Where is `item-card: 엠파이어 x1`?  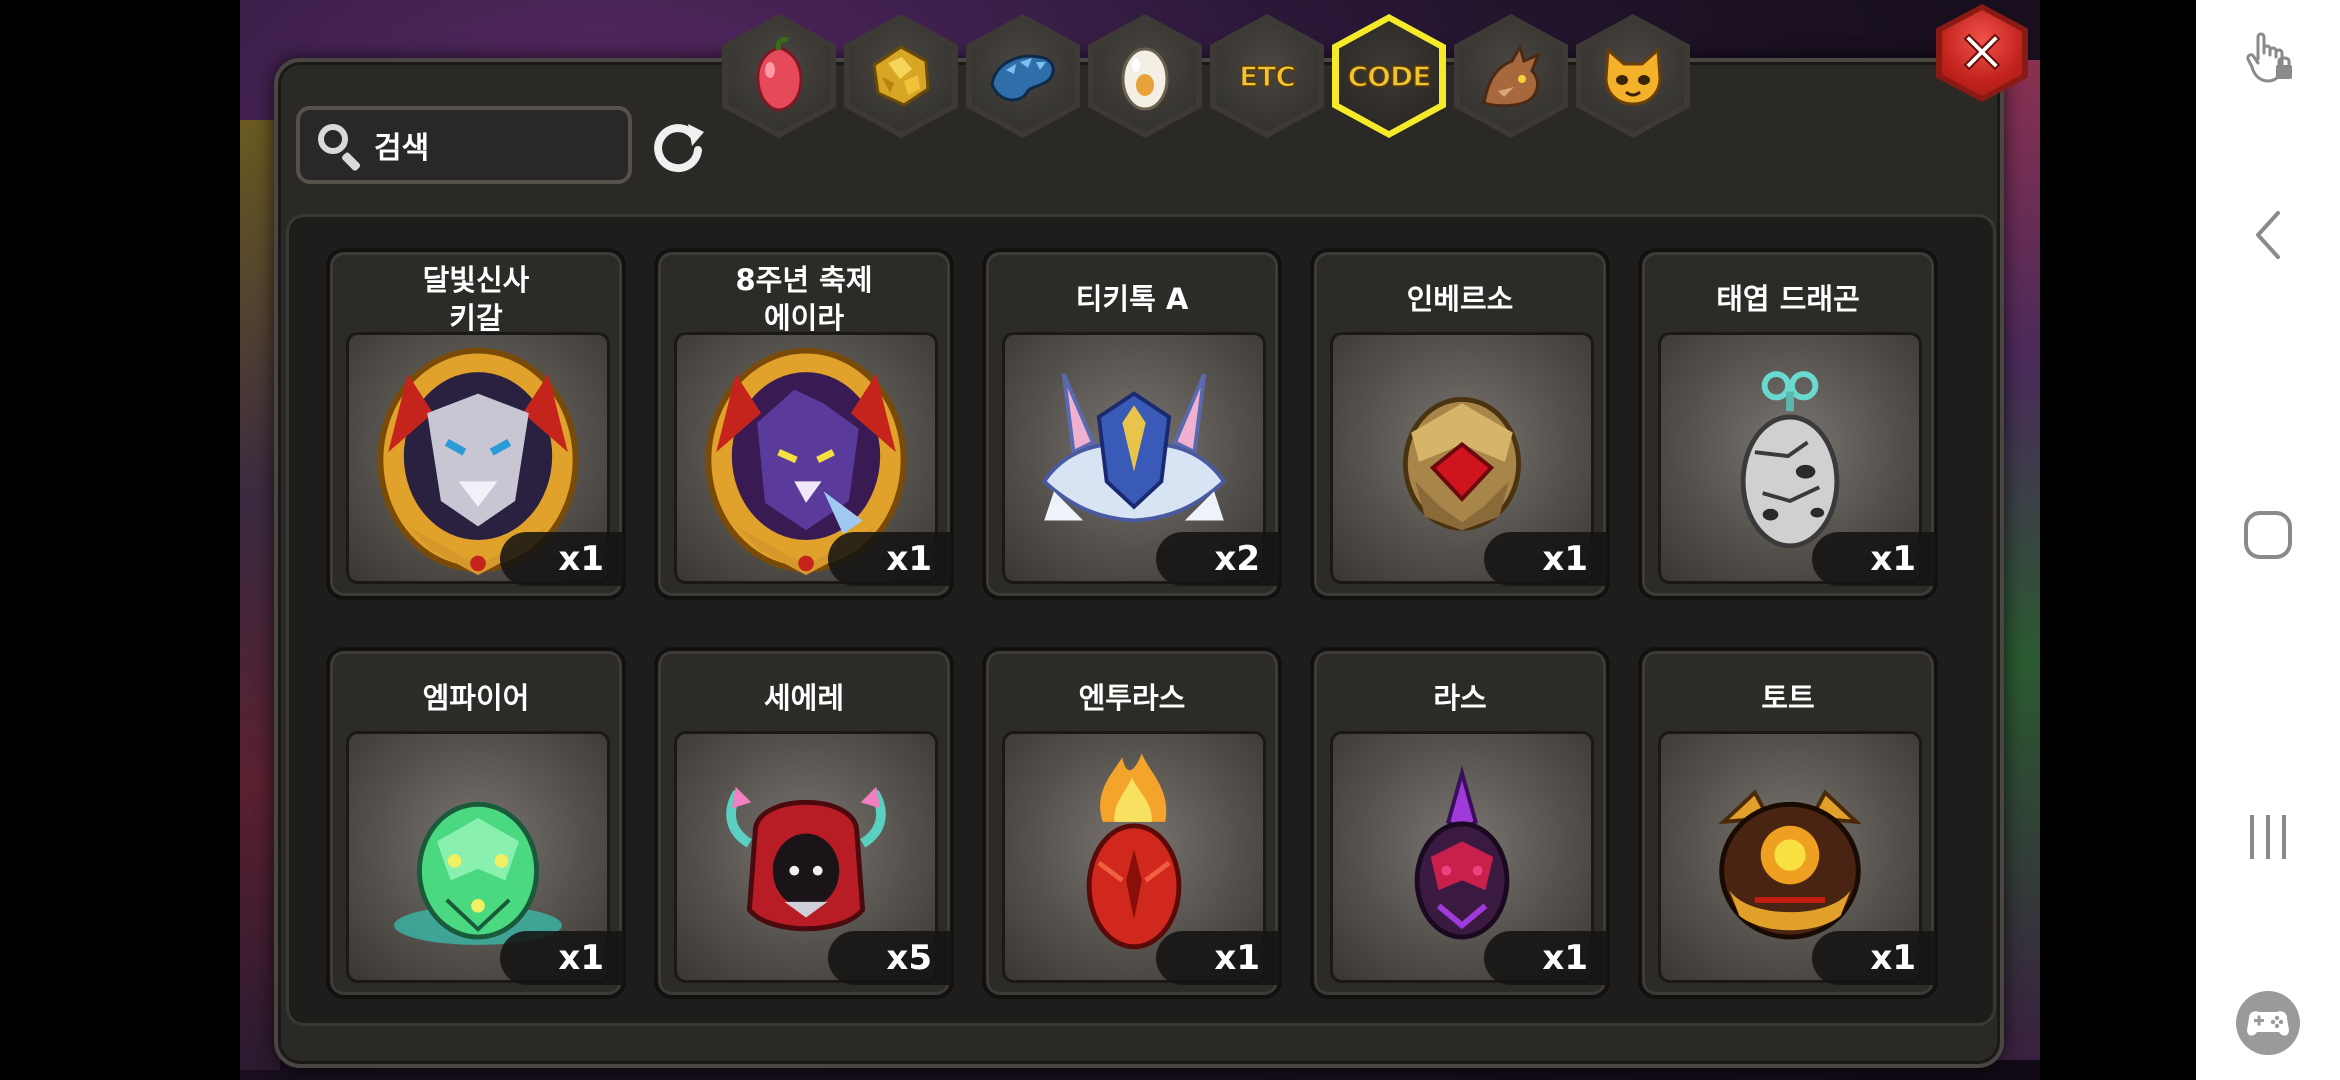
item-card: 엠파이어 x1 is located at coordinates (476, 823).